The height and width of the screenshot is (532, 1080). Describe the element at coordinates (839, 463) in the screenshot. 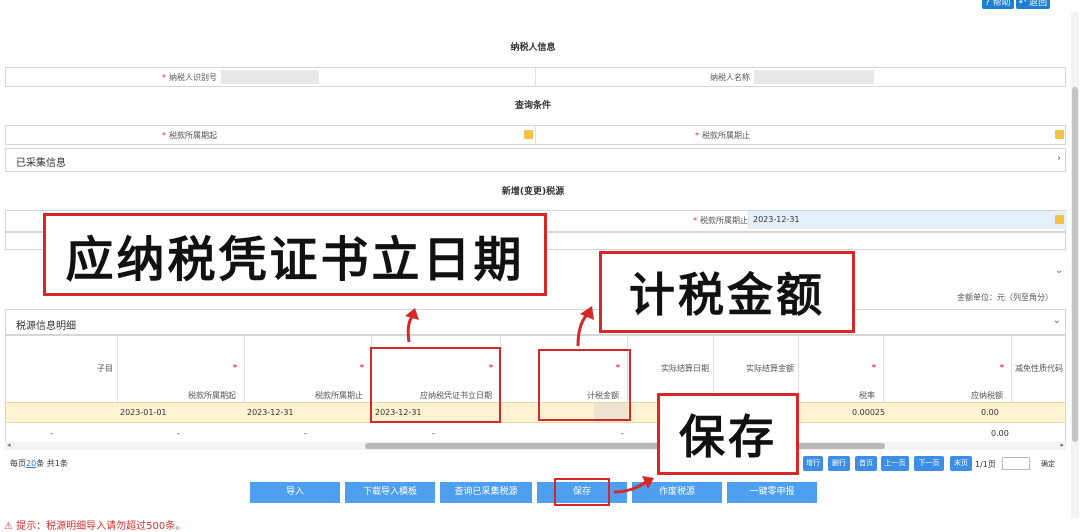

I see `delete-row-button: 删行` at that location.